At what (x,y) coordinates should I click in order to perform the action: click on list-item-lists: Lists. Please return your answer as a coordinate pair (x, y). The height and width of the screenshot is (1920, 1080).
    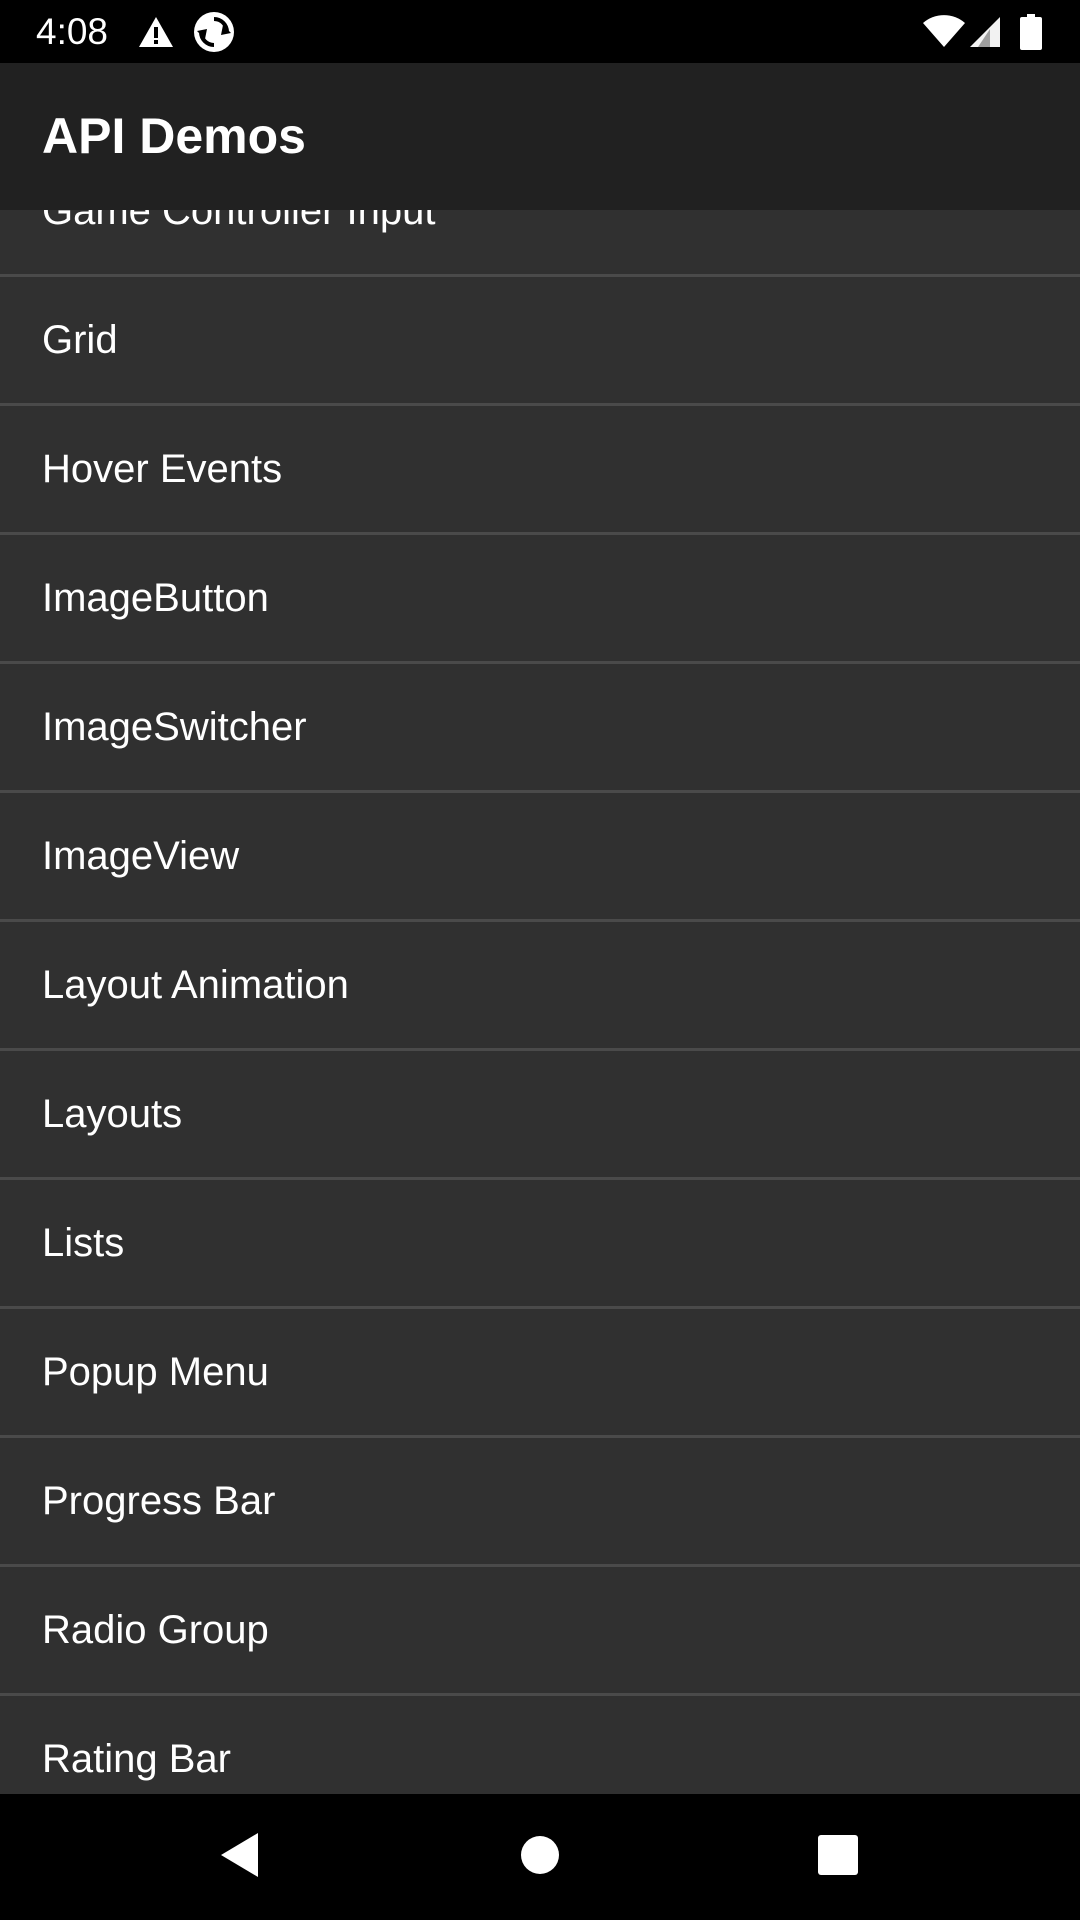
    Looking at the image, I should click on (540, 1244).